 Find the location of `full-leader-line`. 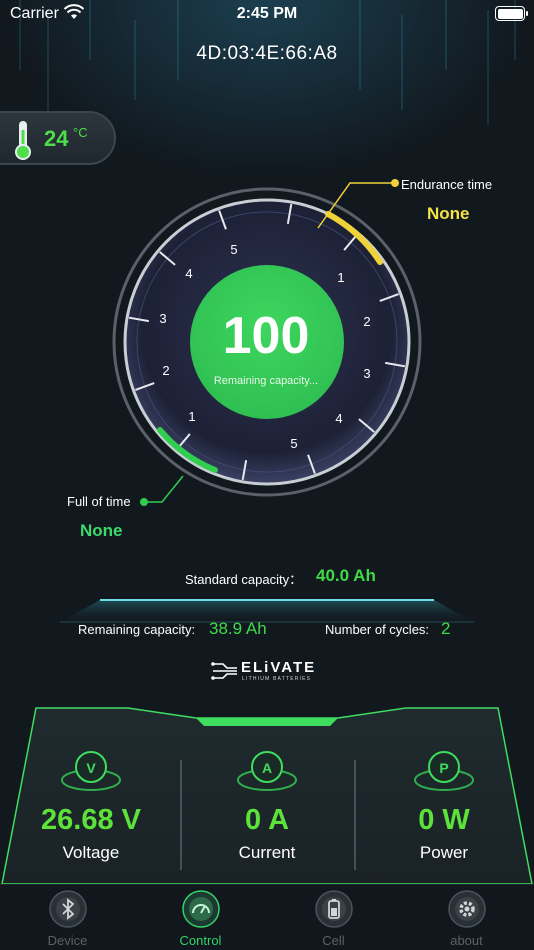

full-leader-line is located at coordinates (165, 489).